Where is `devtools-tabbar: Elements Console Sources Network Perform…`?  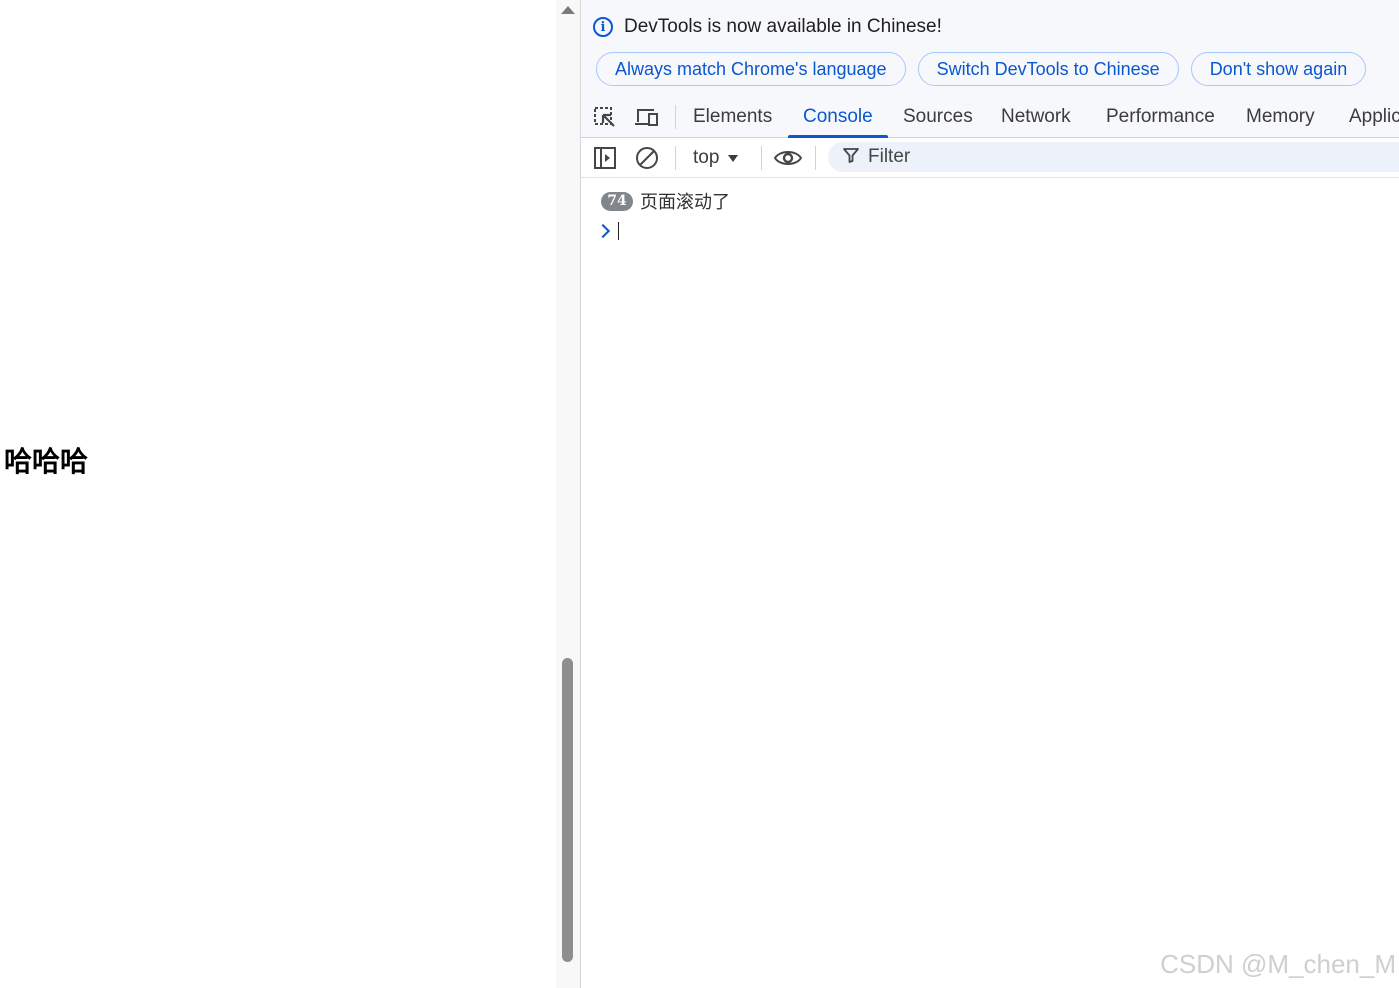 devtools-tabbar: Elements Console Sources Network Perform… is located at coordinates (990, 117).